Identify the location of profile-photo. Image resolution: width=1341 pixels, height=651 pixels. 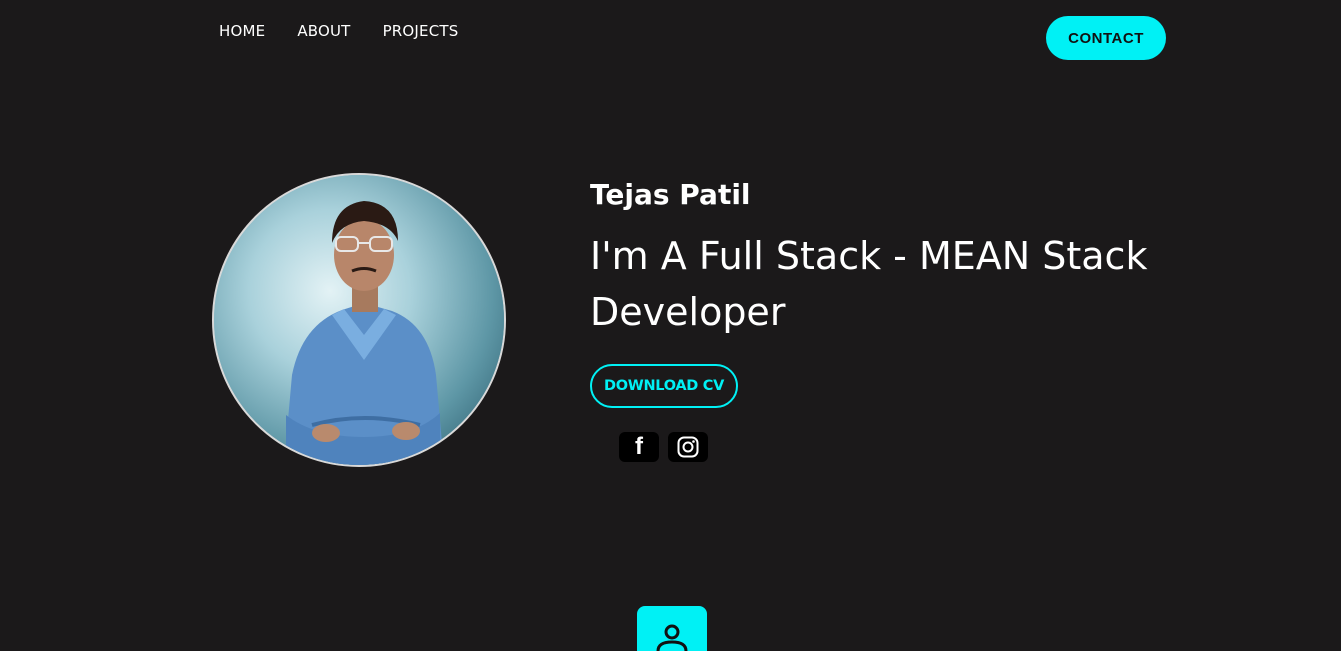
(359, 320).